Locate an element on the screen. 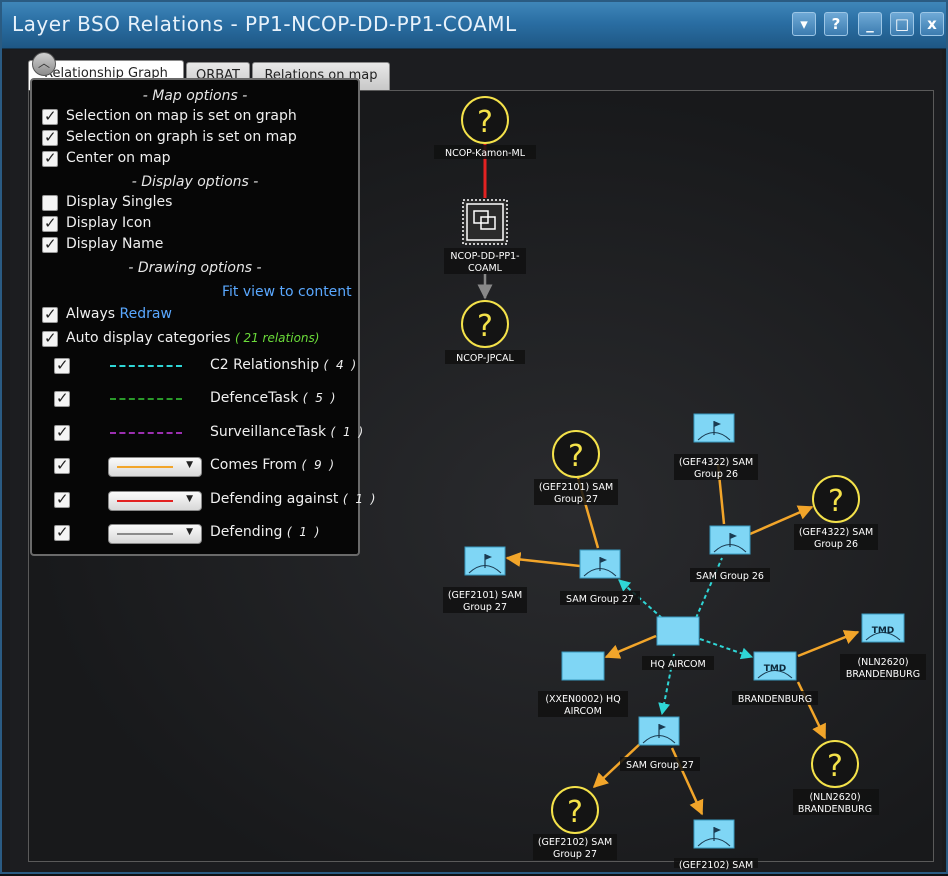 The width and height of the screenshot is (948, 876). svg-text: NCOP-DD-PP1- is located at coordinates (484, 256).